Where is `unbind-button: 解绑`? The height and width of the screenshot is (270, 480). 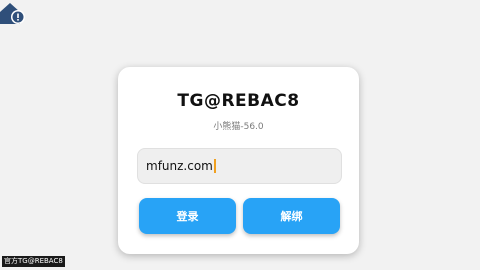 unbind-button: 解绑 is located at coordinates (291, 216).